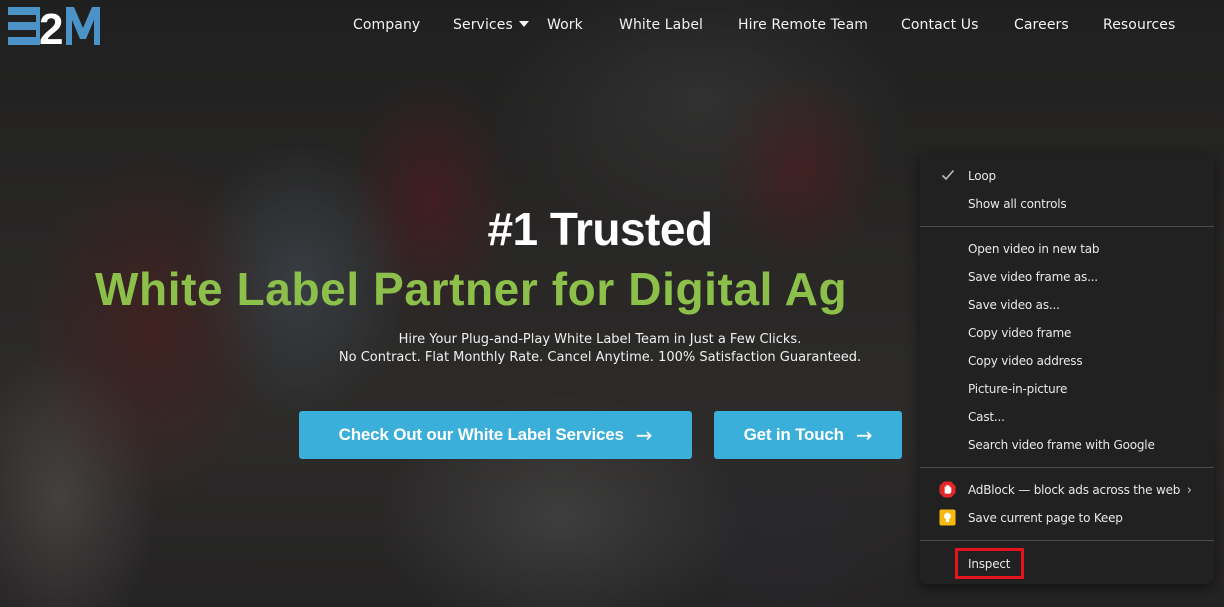 The height and width of the screenshot is (607, 1224). Describe the element at coordinates (1017, 204) in the screenshot. I see `menu-item-label: Show all controls` at that location.